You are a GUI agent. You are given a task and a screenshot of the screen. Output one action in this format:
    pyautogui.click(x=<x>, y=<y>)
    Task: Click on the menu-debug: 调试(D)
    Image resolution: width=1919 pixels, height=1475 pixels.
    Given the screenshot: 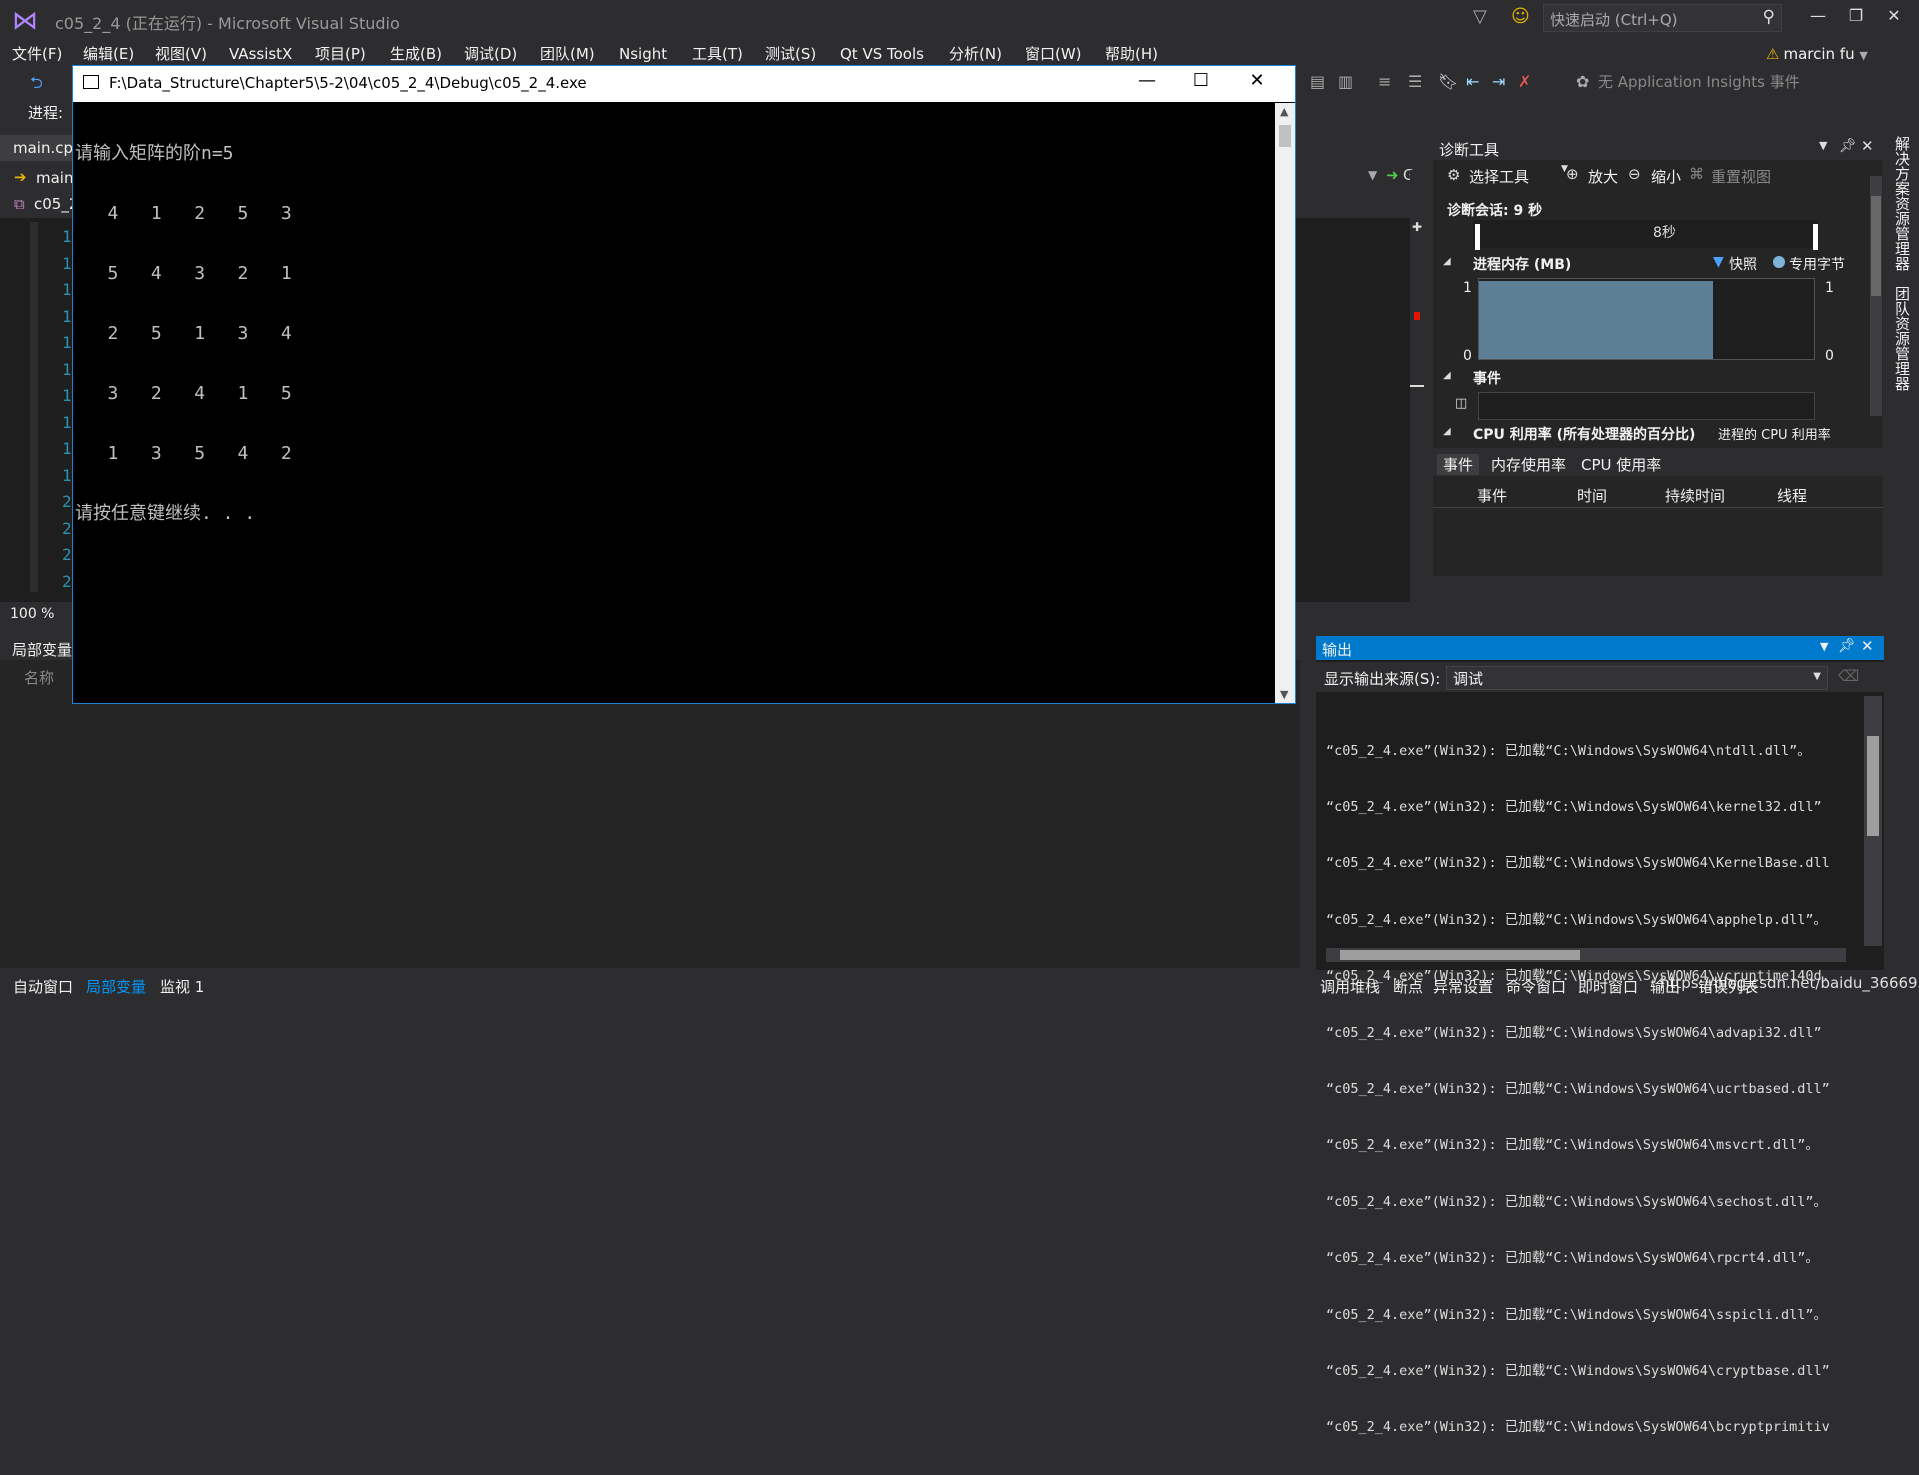 What is the action you would take?
    pyautogui.click(x=490, y=54)
    